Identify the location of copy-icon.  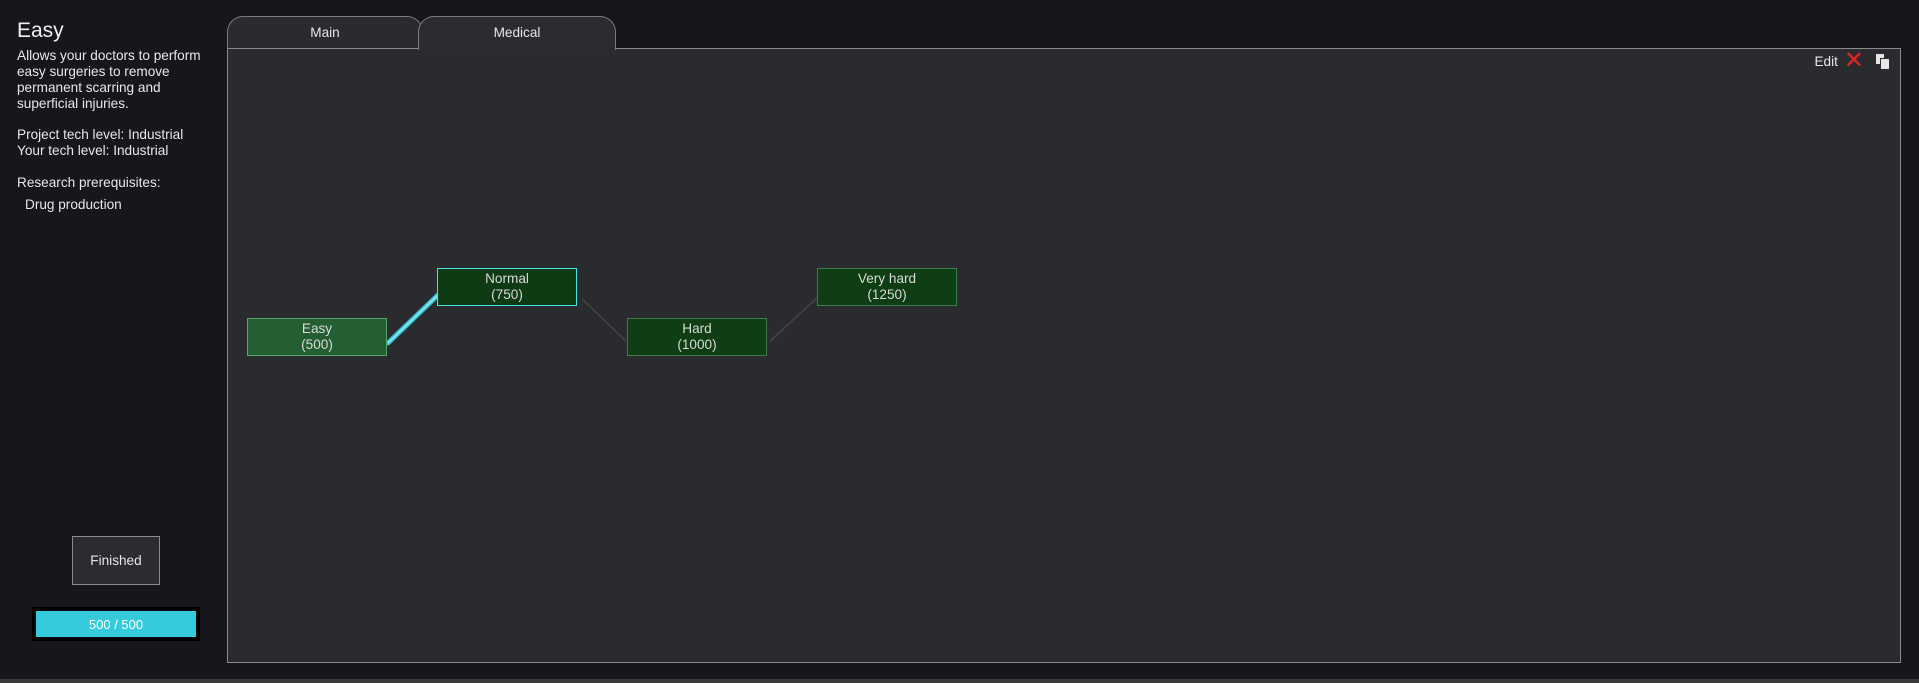
(1883, 62).